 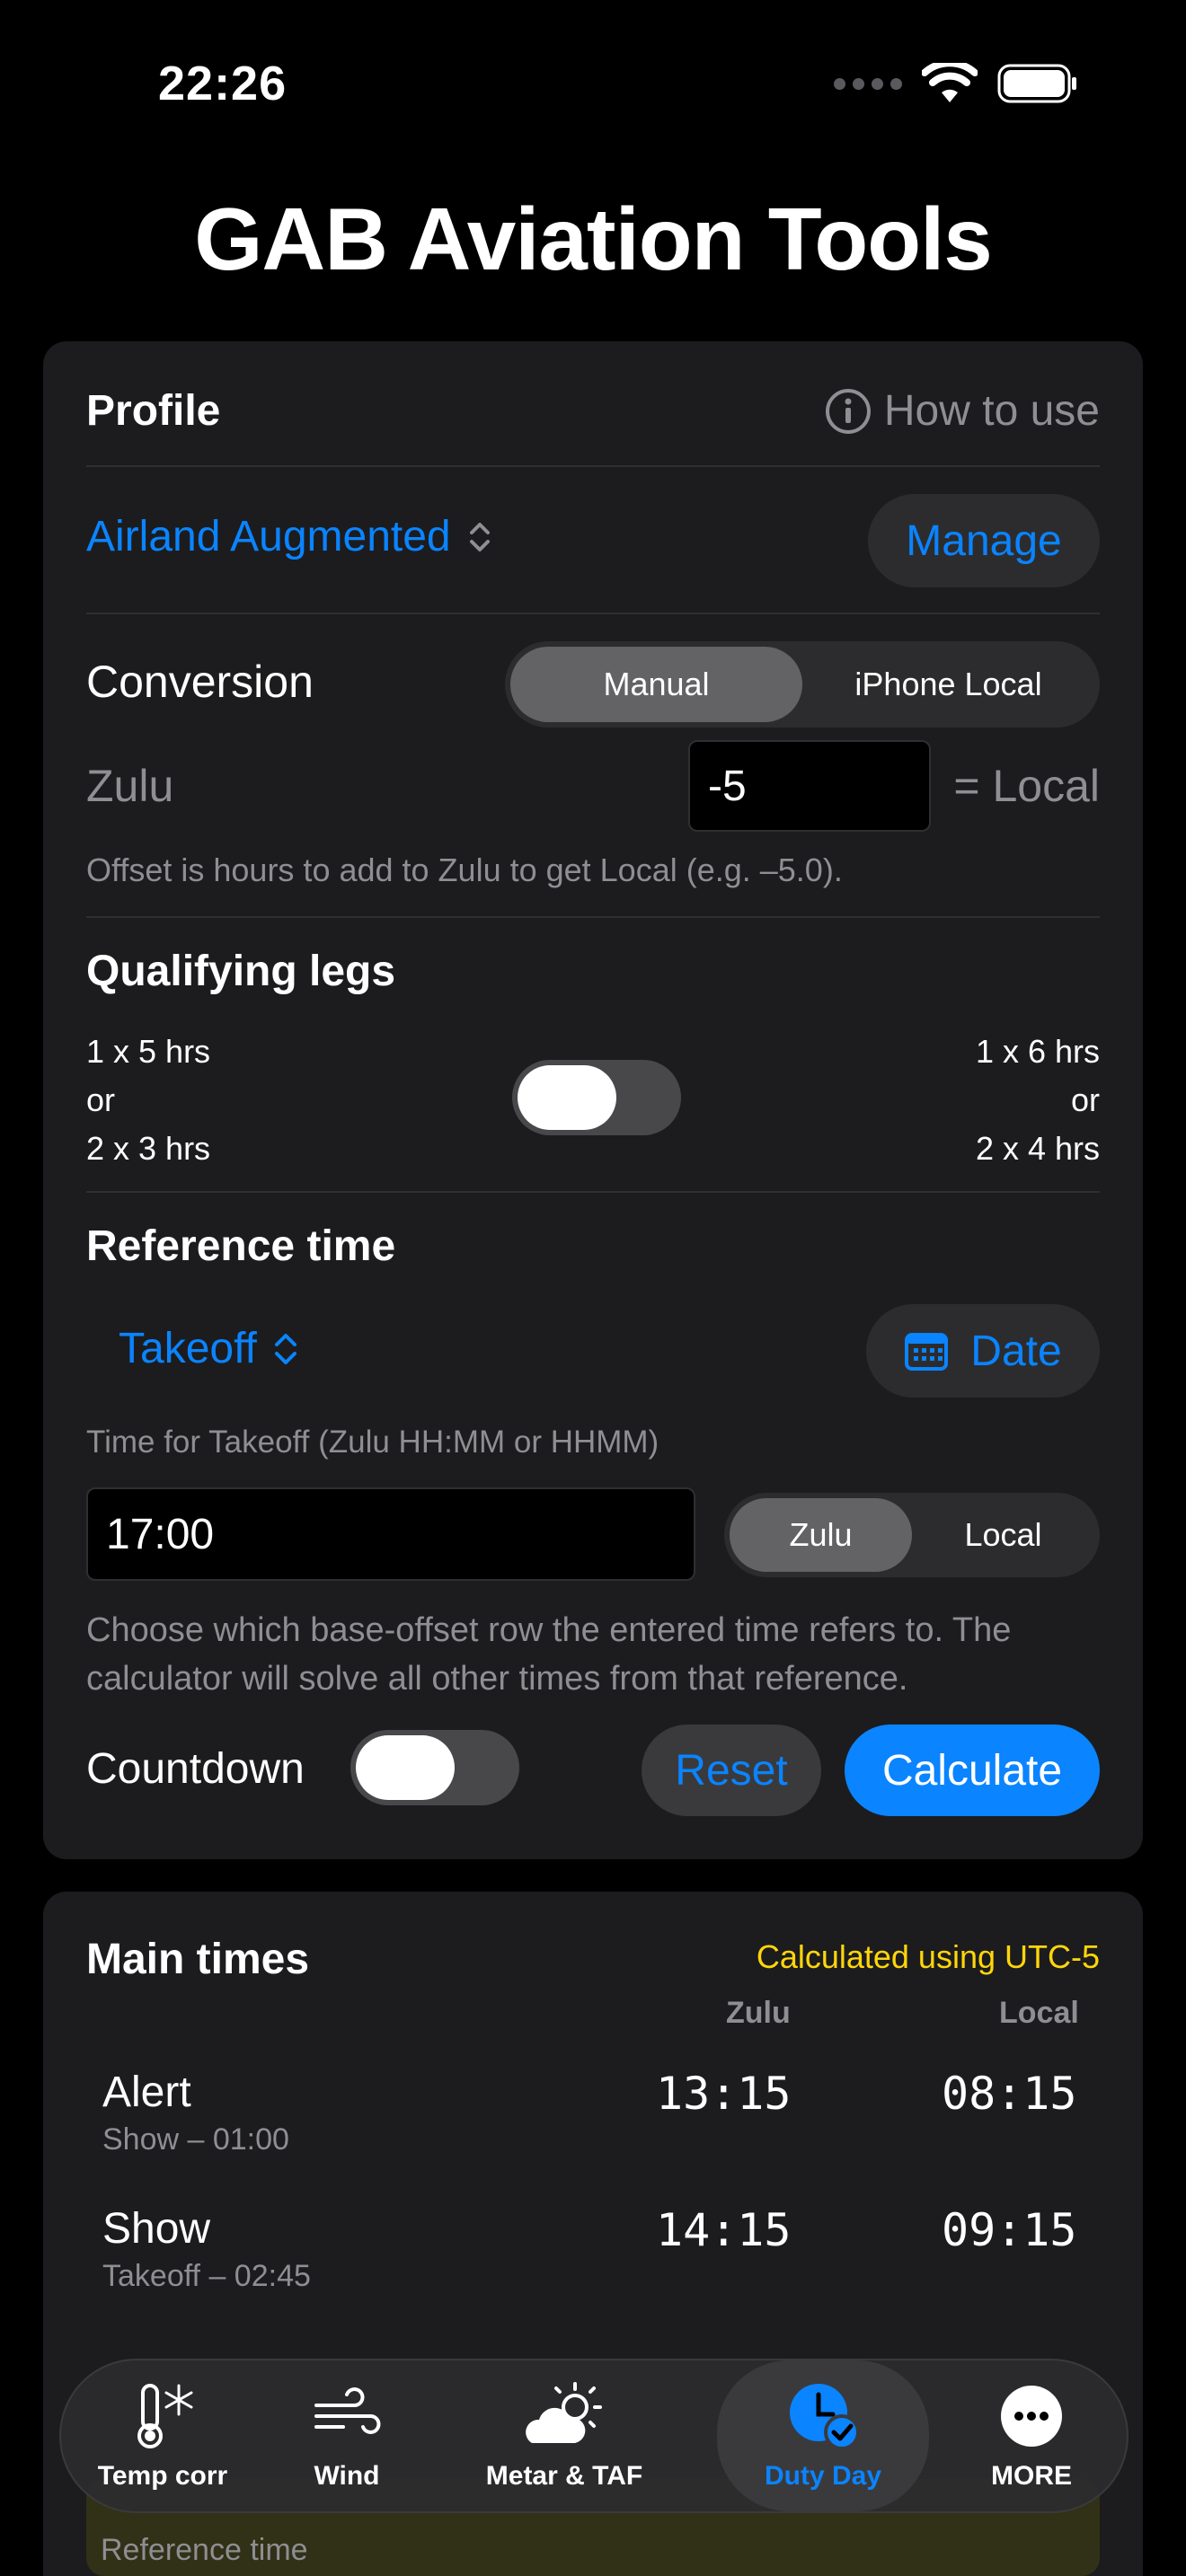 What do you see at coordinates (1003, 1535) in the screenshot?
I see `zone-option-local: Local` at bounding box center [1003, 1535].